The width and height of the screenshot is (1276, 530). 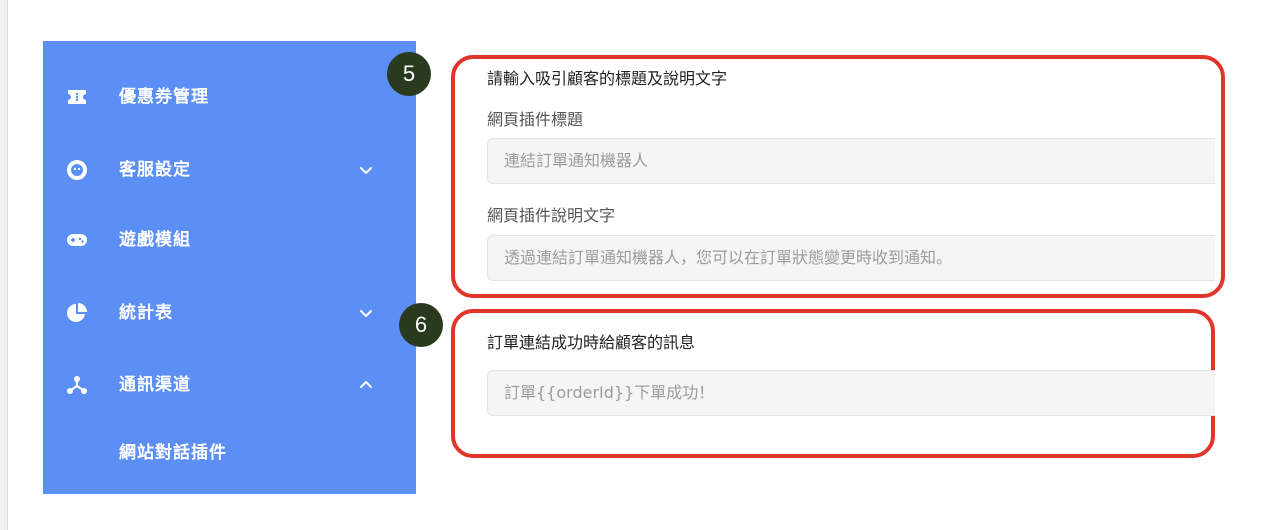 What do you see at coordinates (229, 240) in the screenshot?
I see `sidebar-item-game-modules: 遊戲模組` at bounding box center [229, 240].